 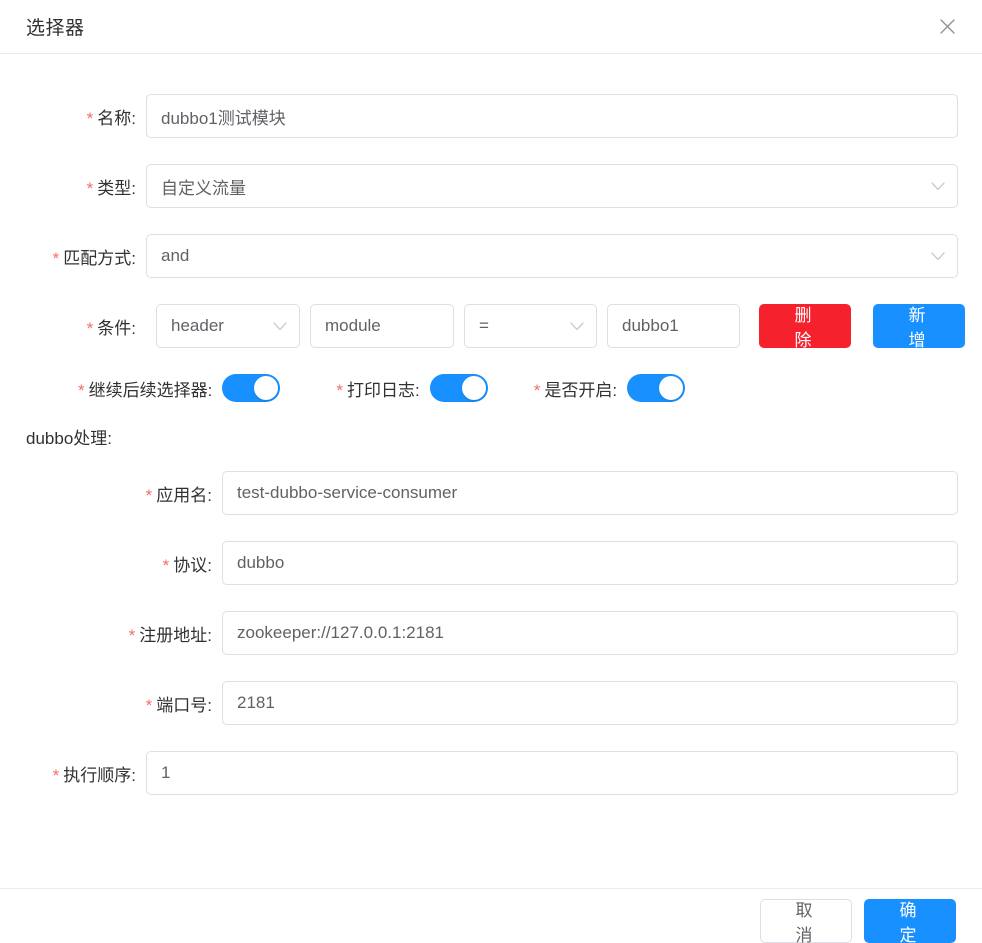 I want to click on label-sort-order-text: 执行顺序:, so click(x=99, y=775).